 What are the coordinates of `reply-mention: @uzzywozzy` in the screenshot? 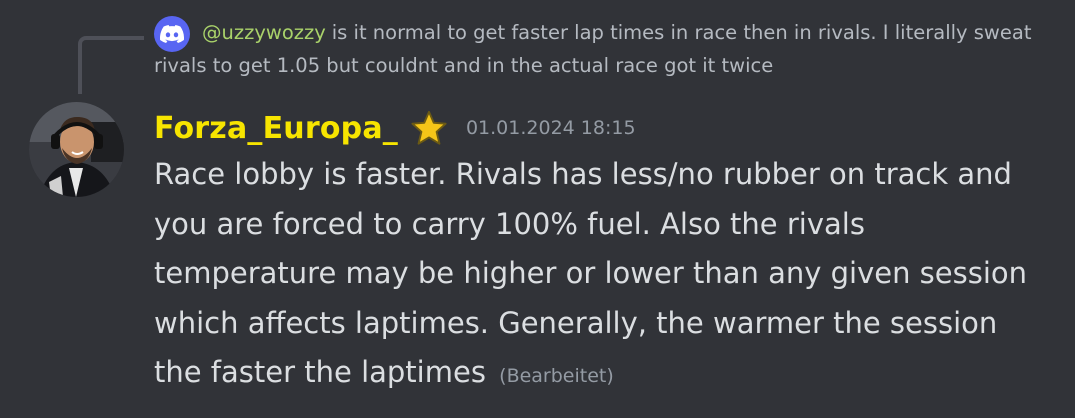 It's located at (264, 32).